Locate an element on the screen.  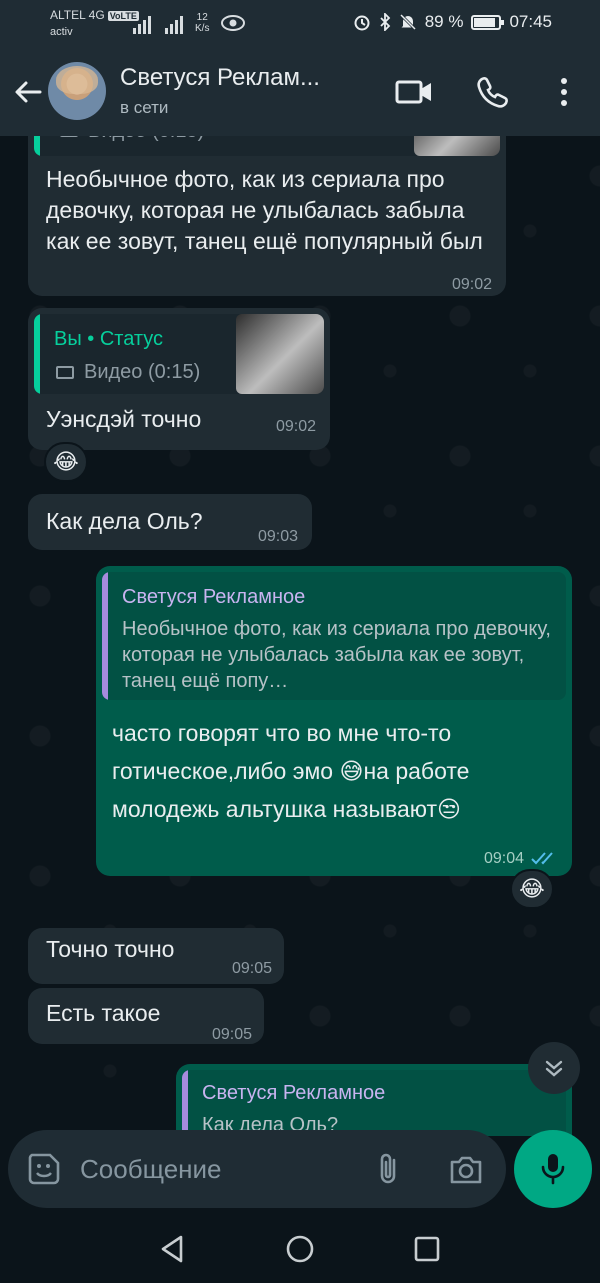
message-incoming: Есть такое 09:05 is located at coordinates (146, 1016).